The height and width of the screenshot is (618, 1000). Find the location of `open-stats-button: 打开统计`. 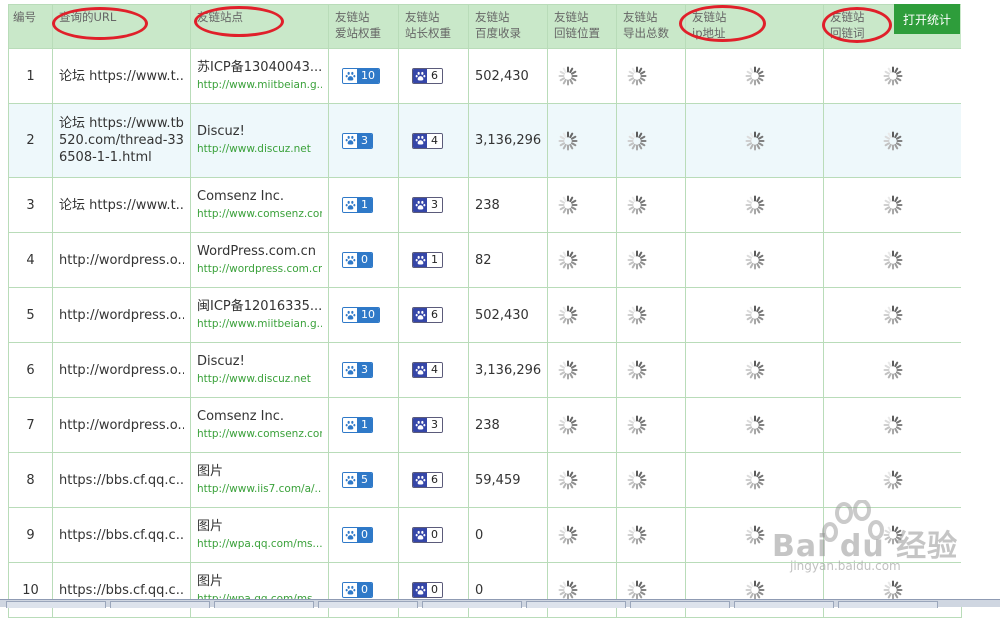

open-stats-button: 打开统计 is located at coordinates (927, 19).